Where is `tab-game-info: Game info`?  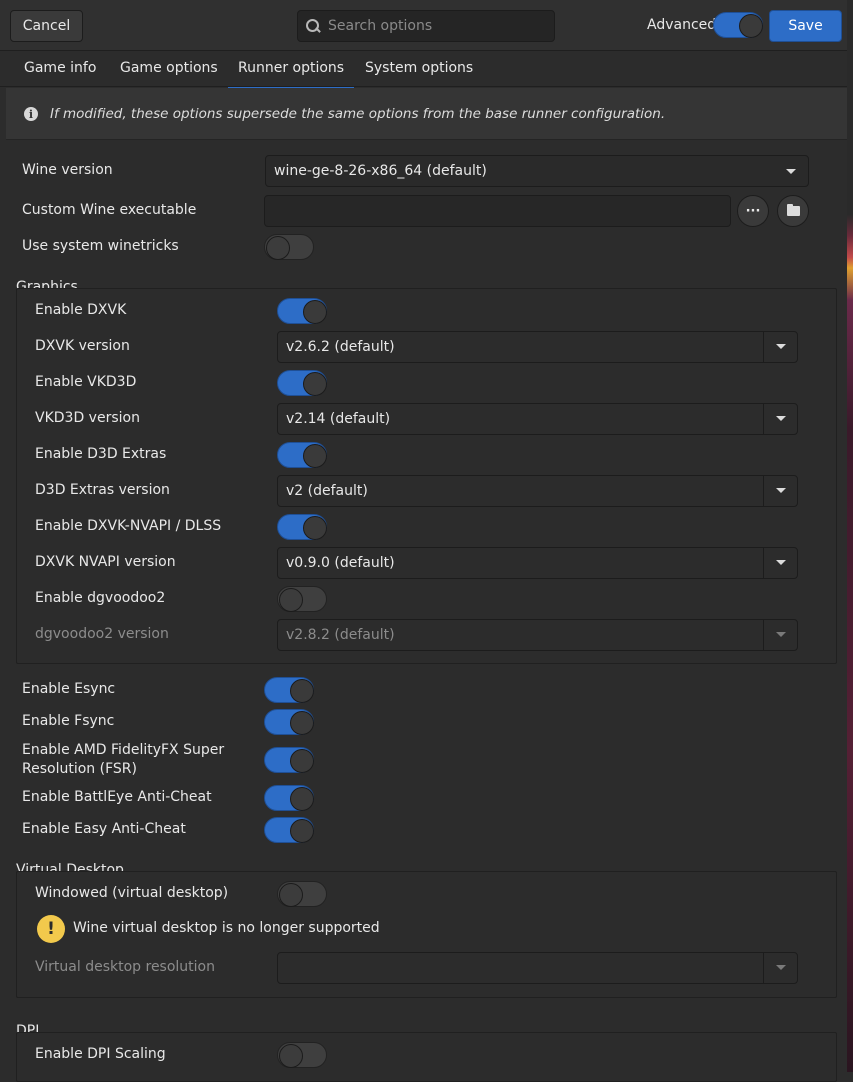
tab-game-info: Game info is located at coordinates (60, 68).